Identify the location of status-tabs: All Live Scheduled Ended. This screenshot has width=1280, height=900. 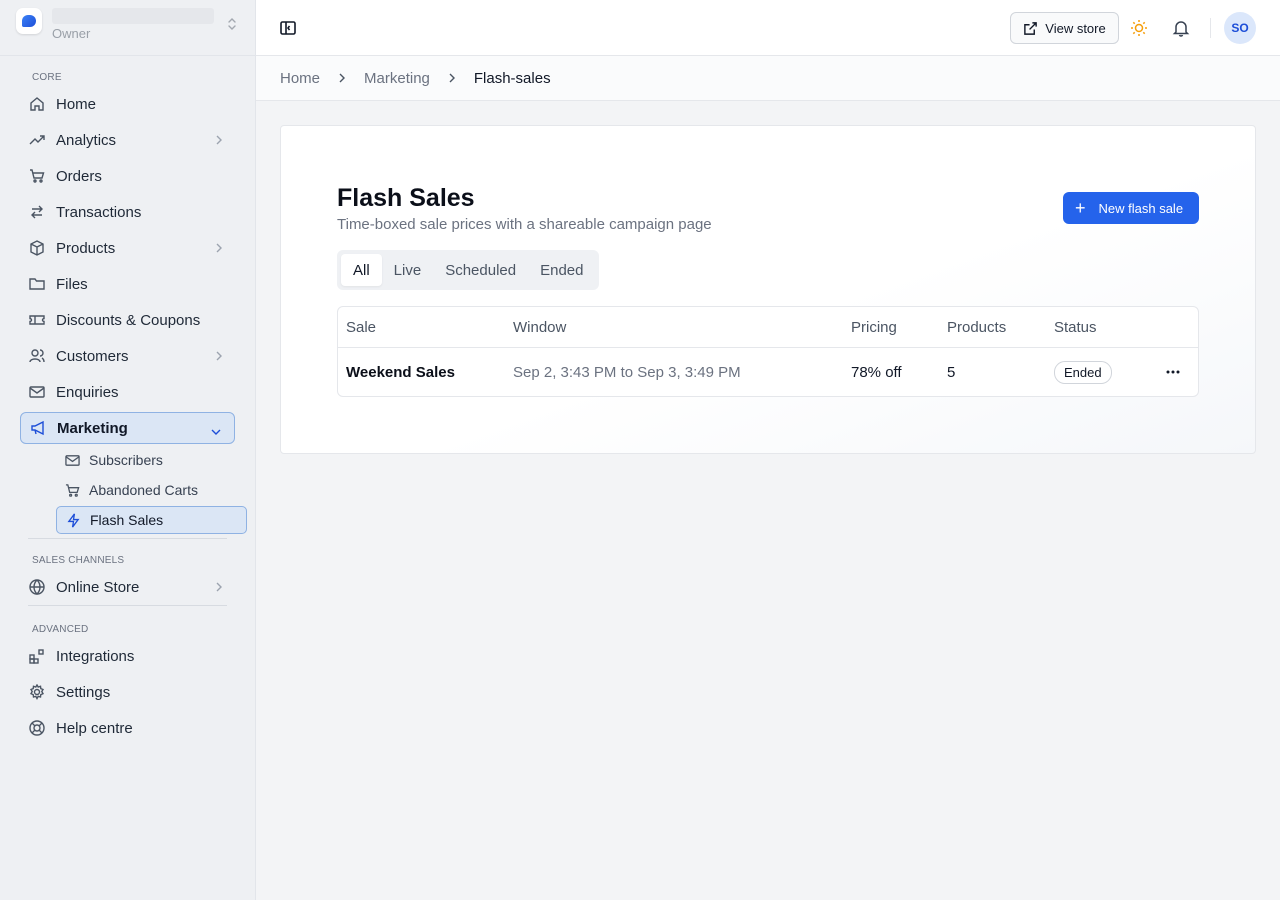
(468, 270).